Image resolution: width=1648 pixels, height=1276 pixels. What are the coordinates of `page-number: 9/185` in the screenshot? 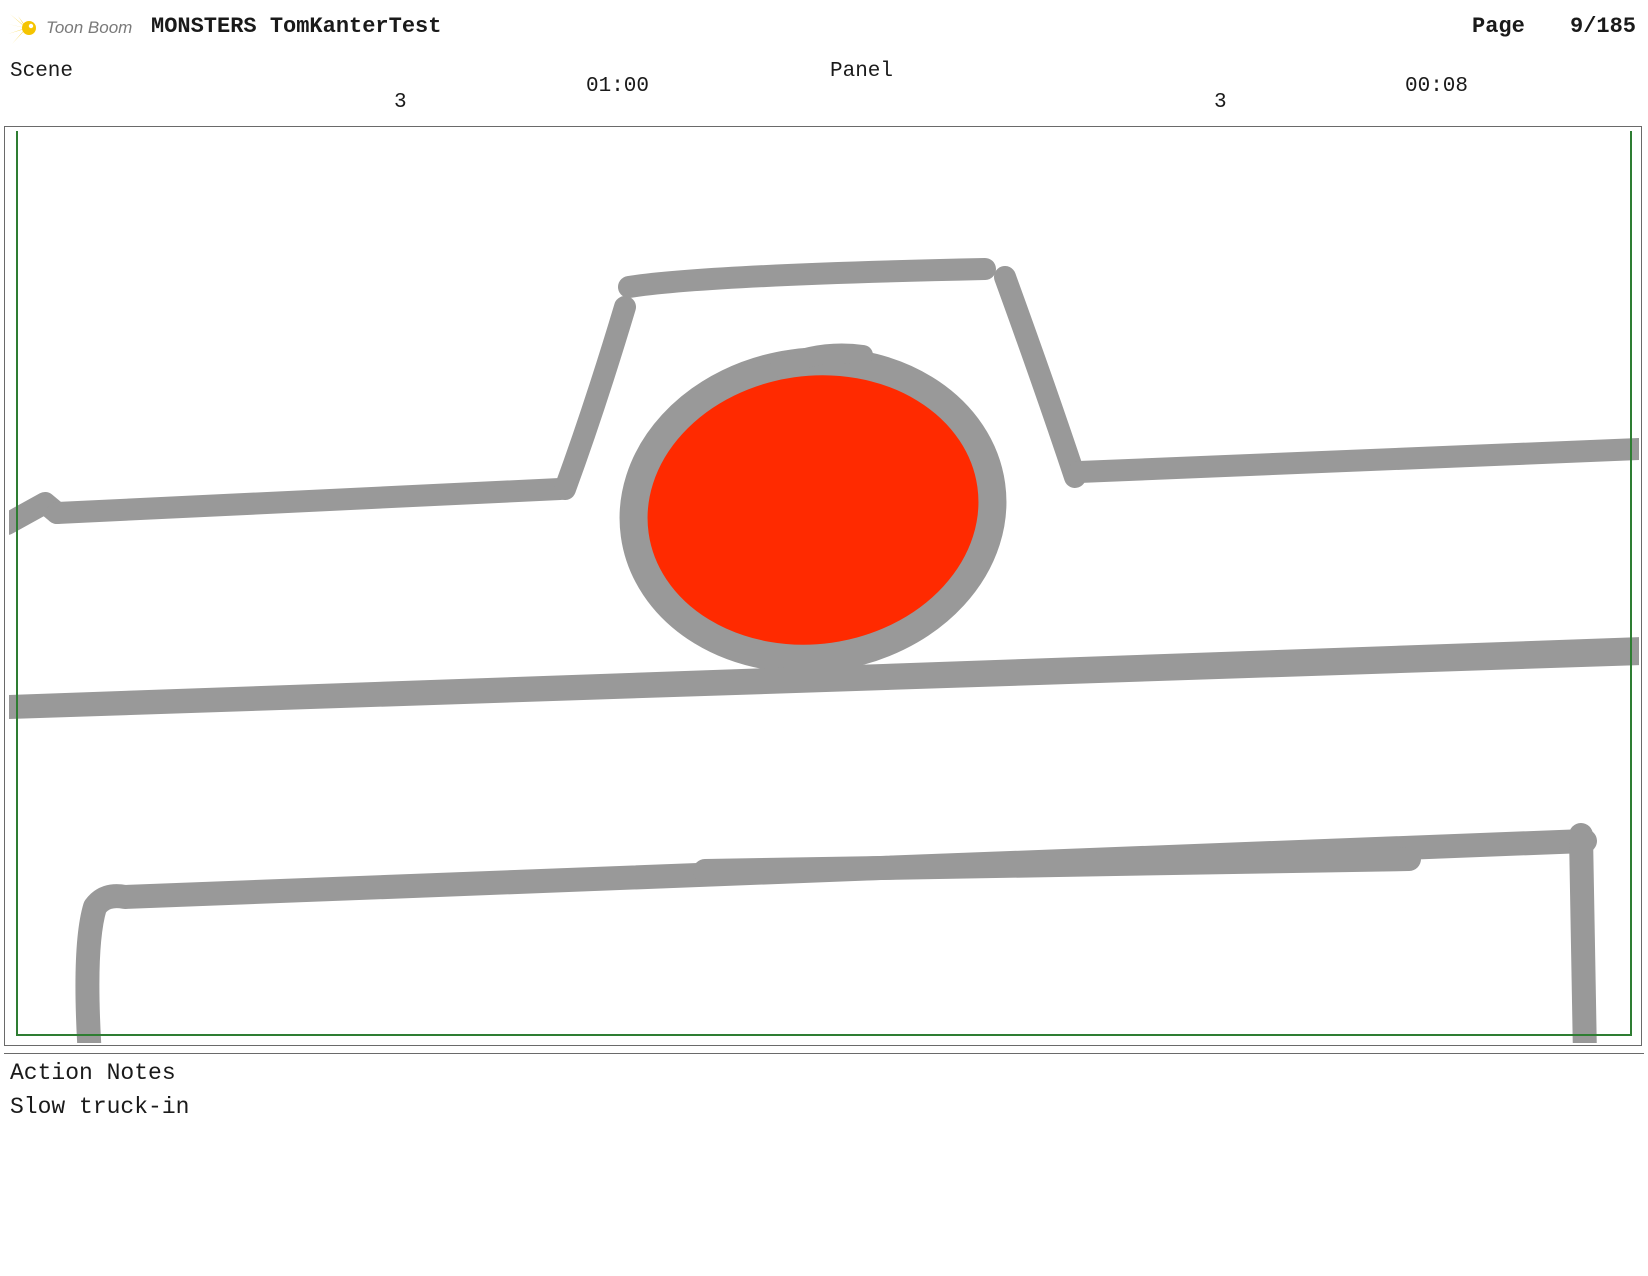 It's located at (1603, 26).